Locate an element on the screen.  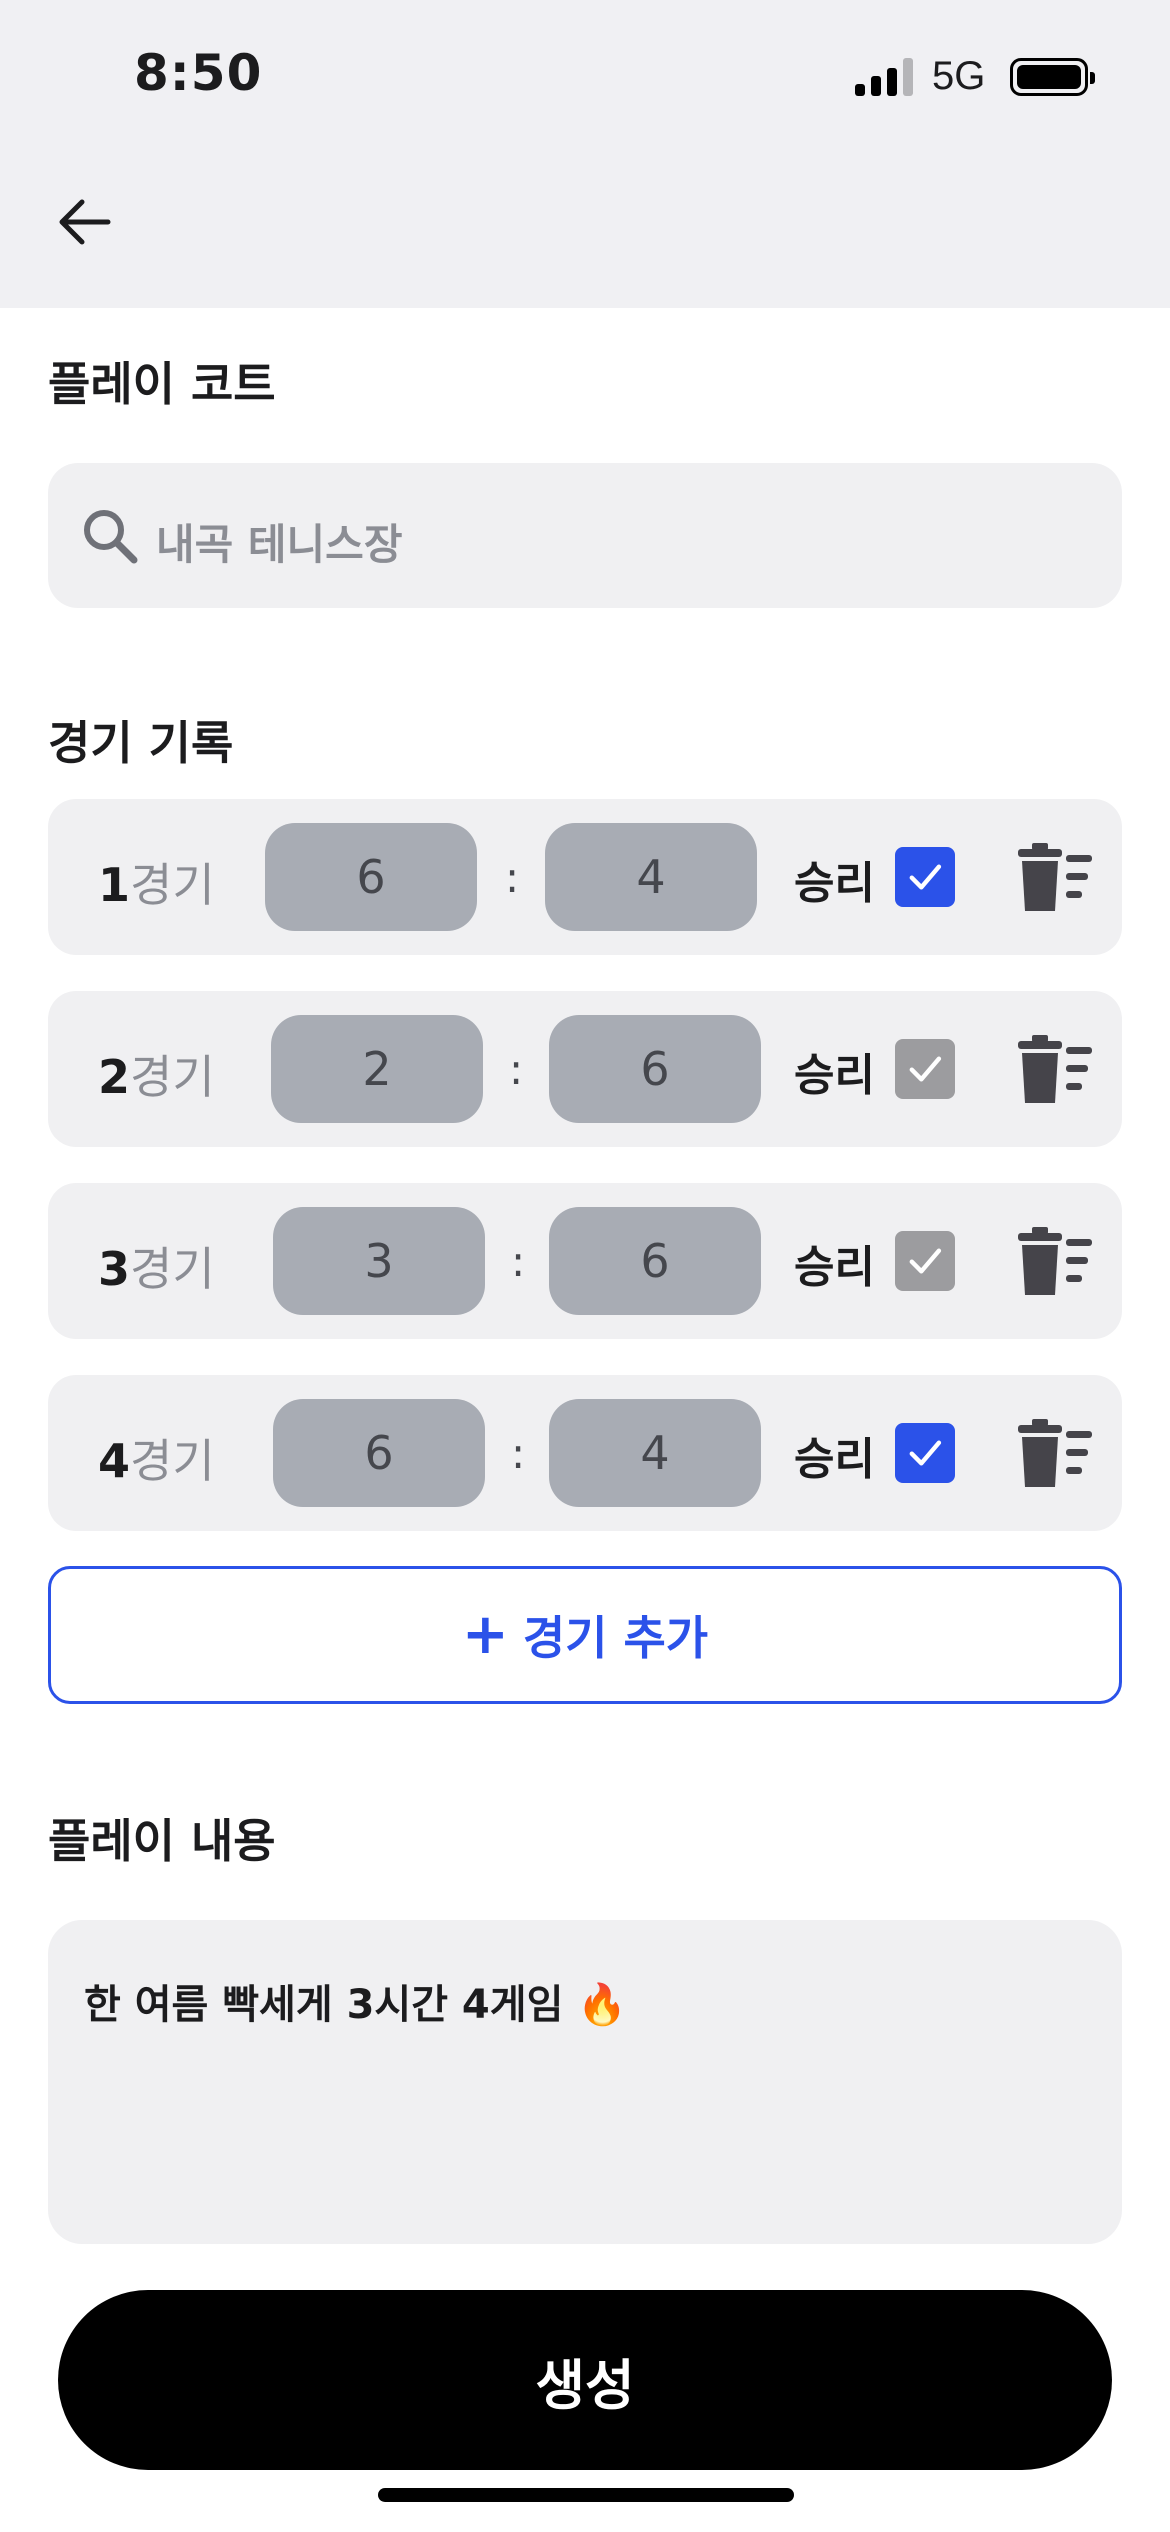
game-label: 2경기 is located at coordinates (156, 1074).